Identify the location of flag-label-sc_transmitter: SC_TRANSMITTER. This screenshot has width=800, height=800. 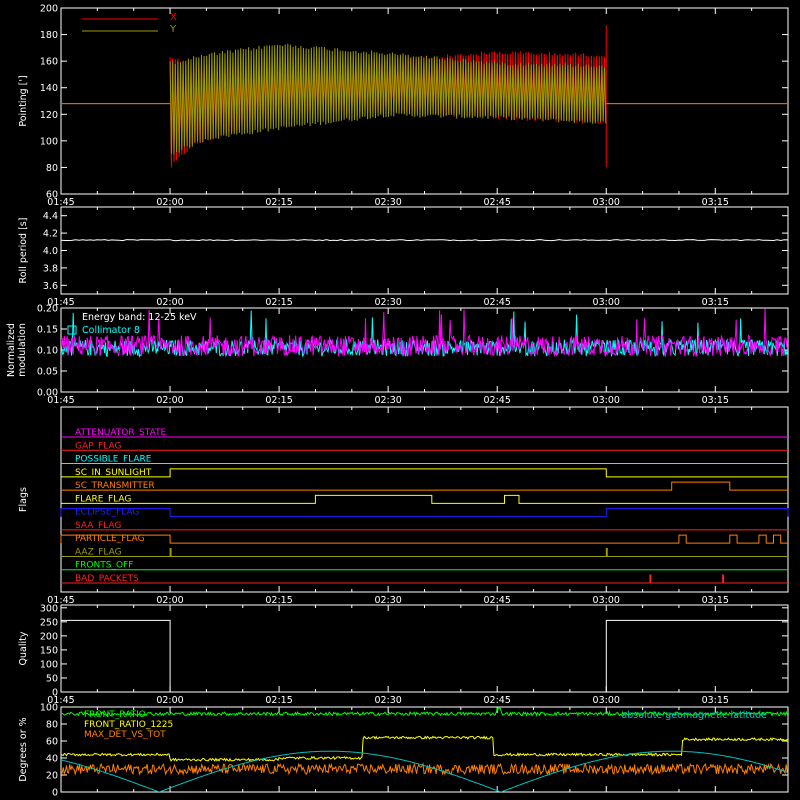
(115, 486).